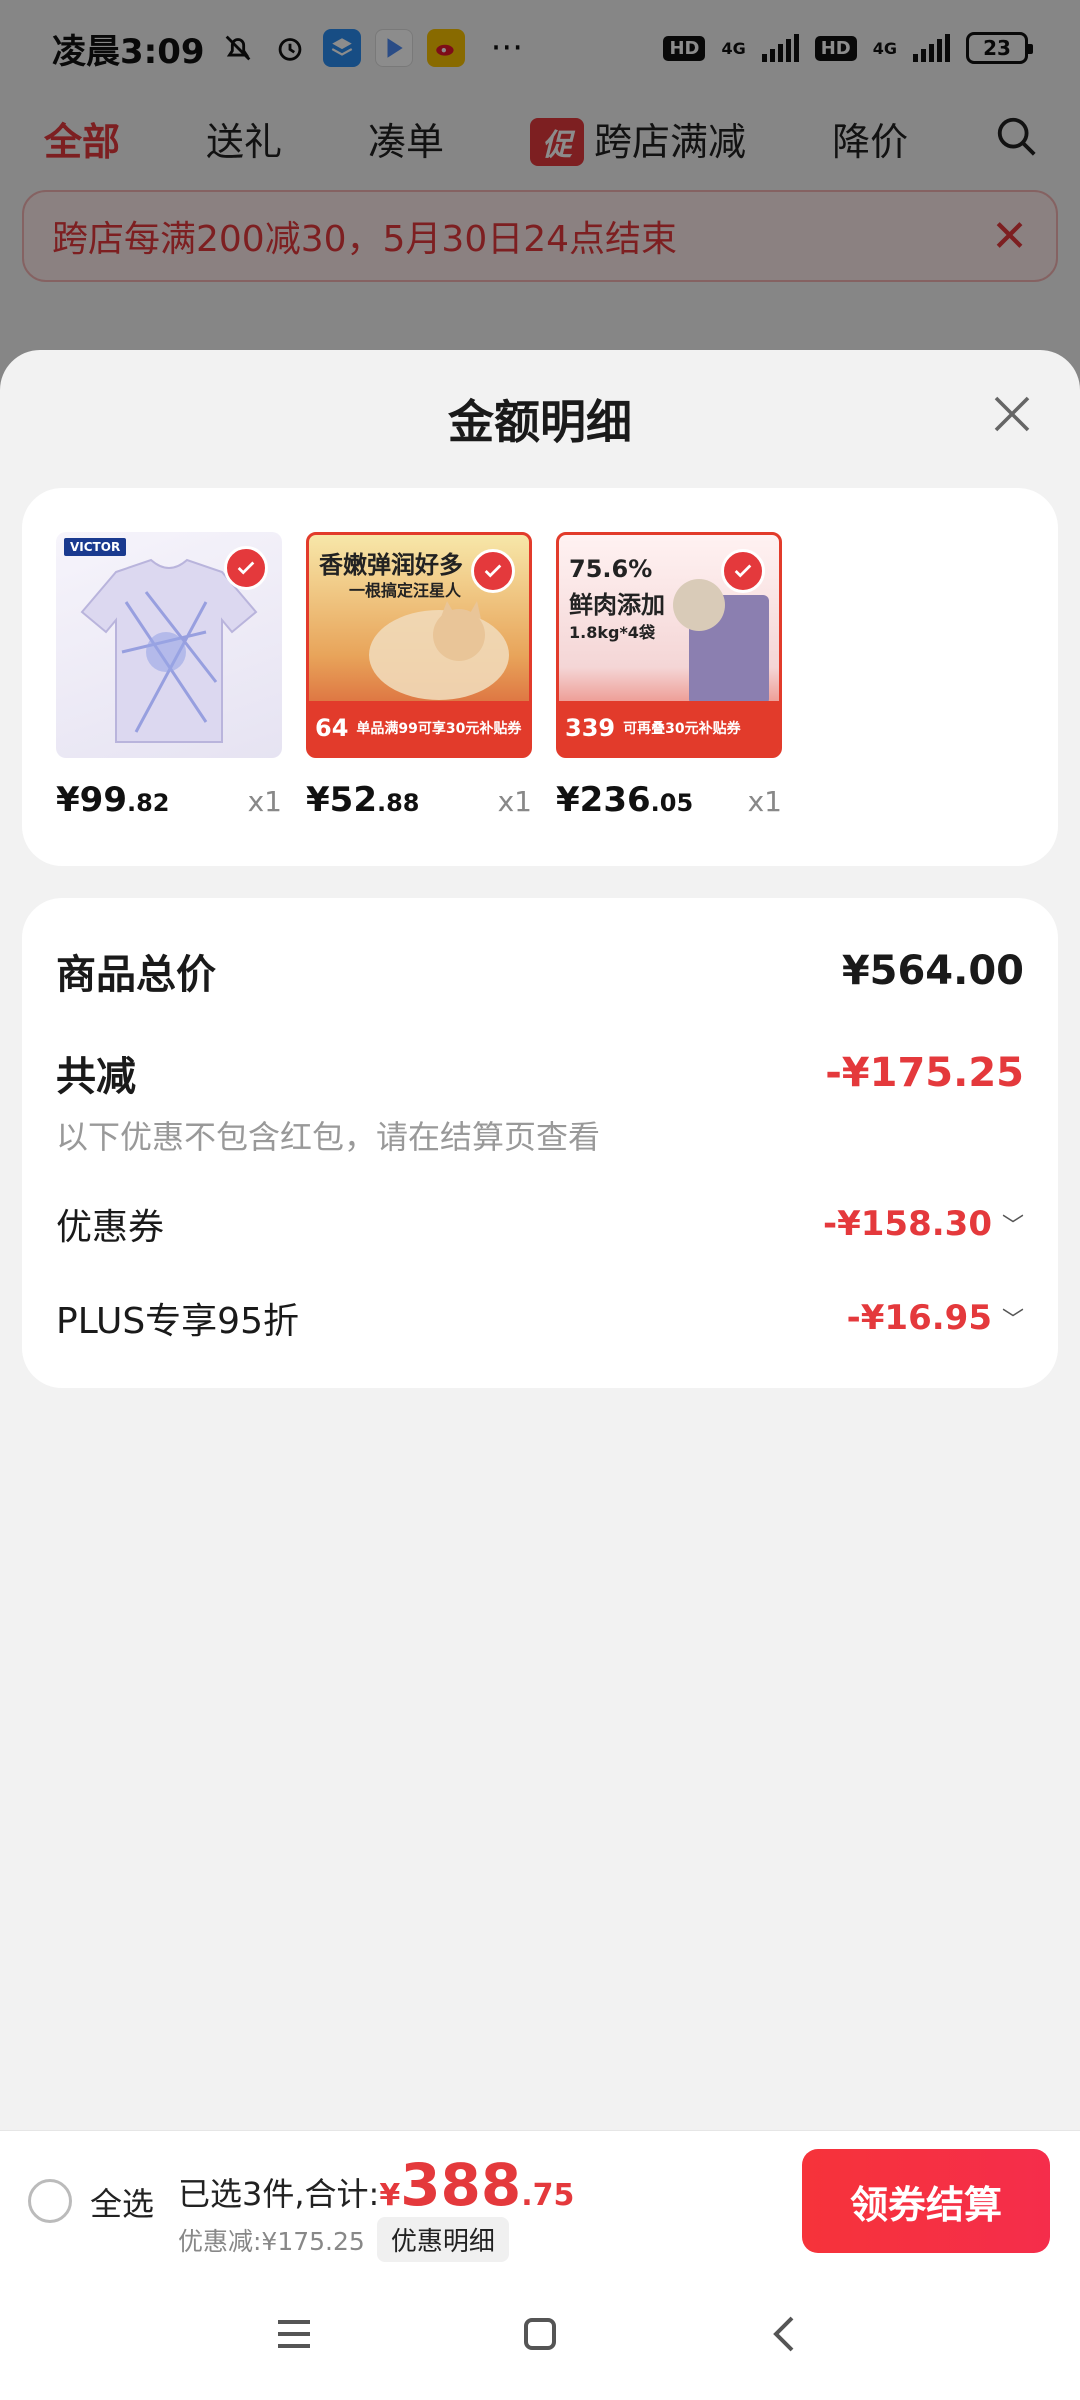 The image size is (1080, 2400). Describe the element at coordinates (332, 728) in the screenshot. I see `tag-price: 64` at that location.